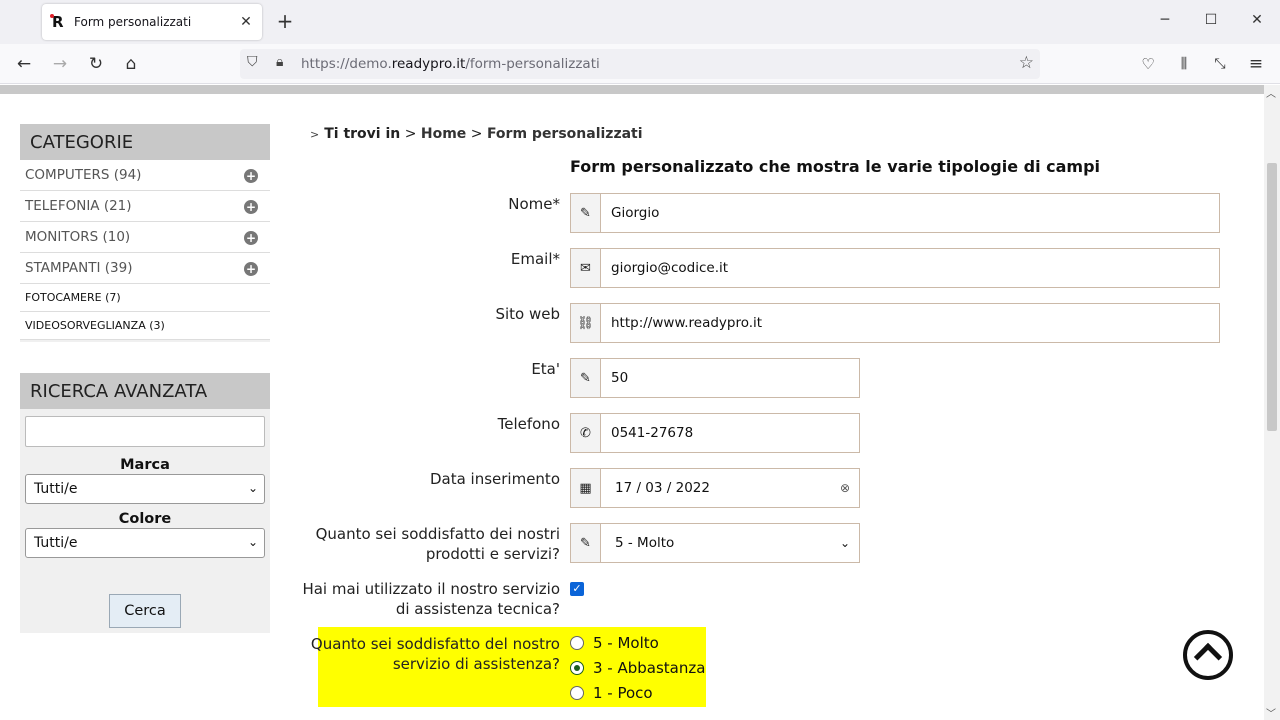  I want to click on brand-select: Tutti/e ⌄, so click(145, 489).